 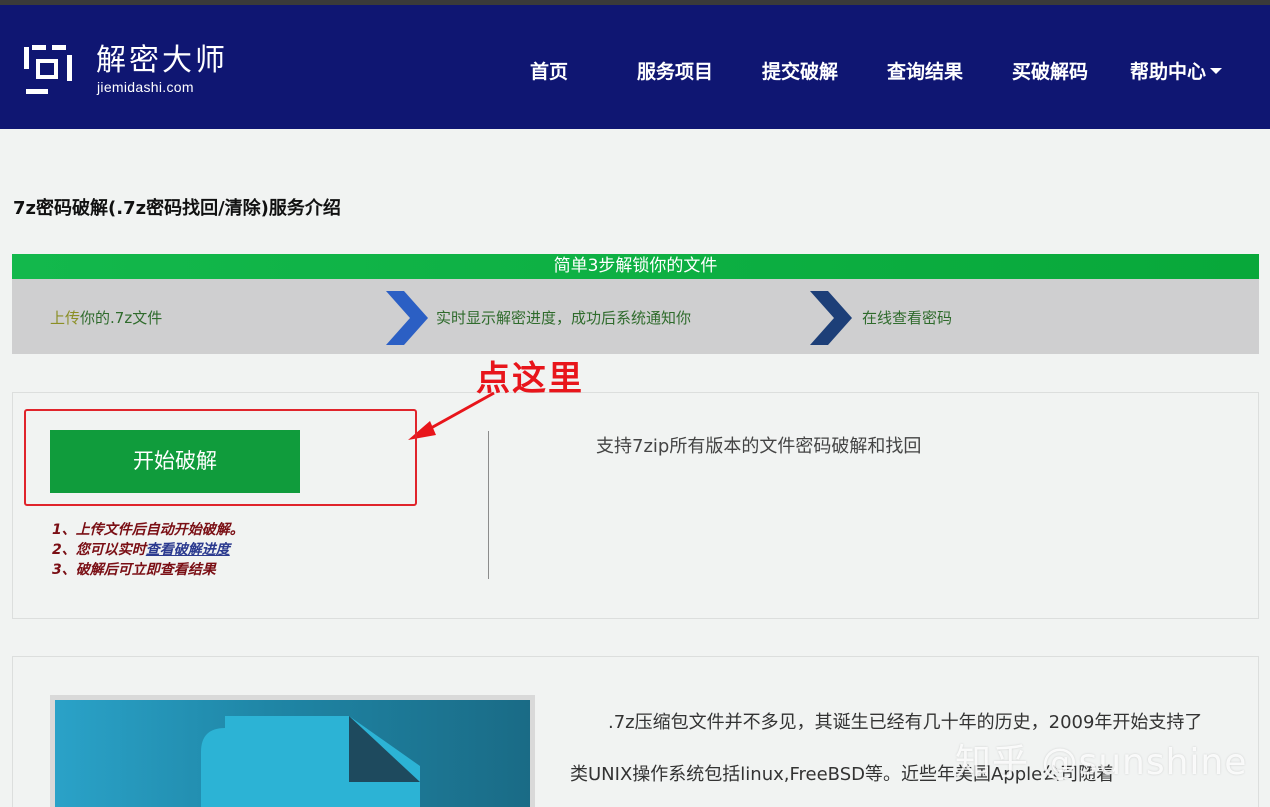 What do you see at coordinates (800, 70) in the screenshot?
I see `nav-item-submit: 提交破解` at bounding box center [800, 70].